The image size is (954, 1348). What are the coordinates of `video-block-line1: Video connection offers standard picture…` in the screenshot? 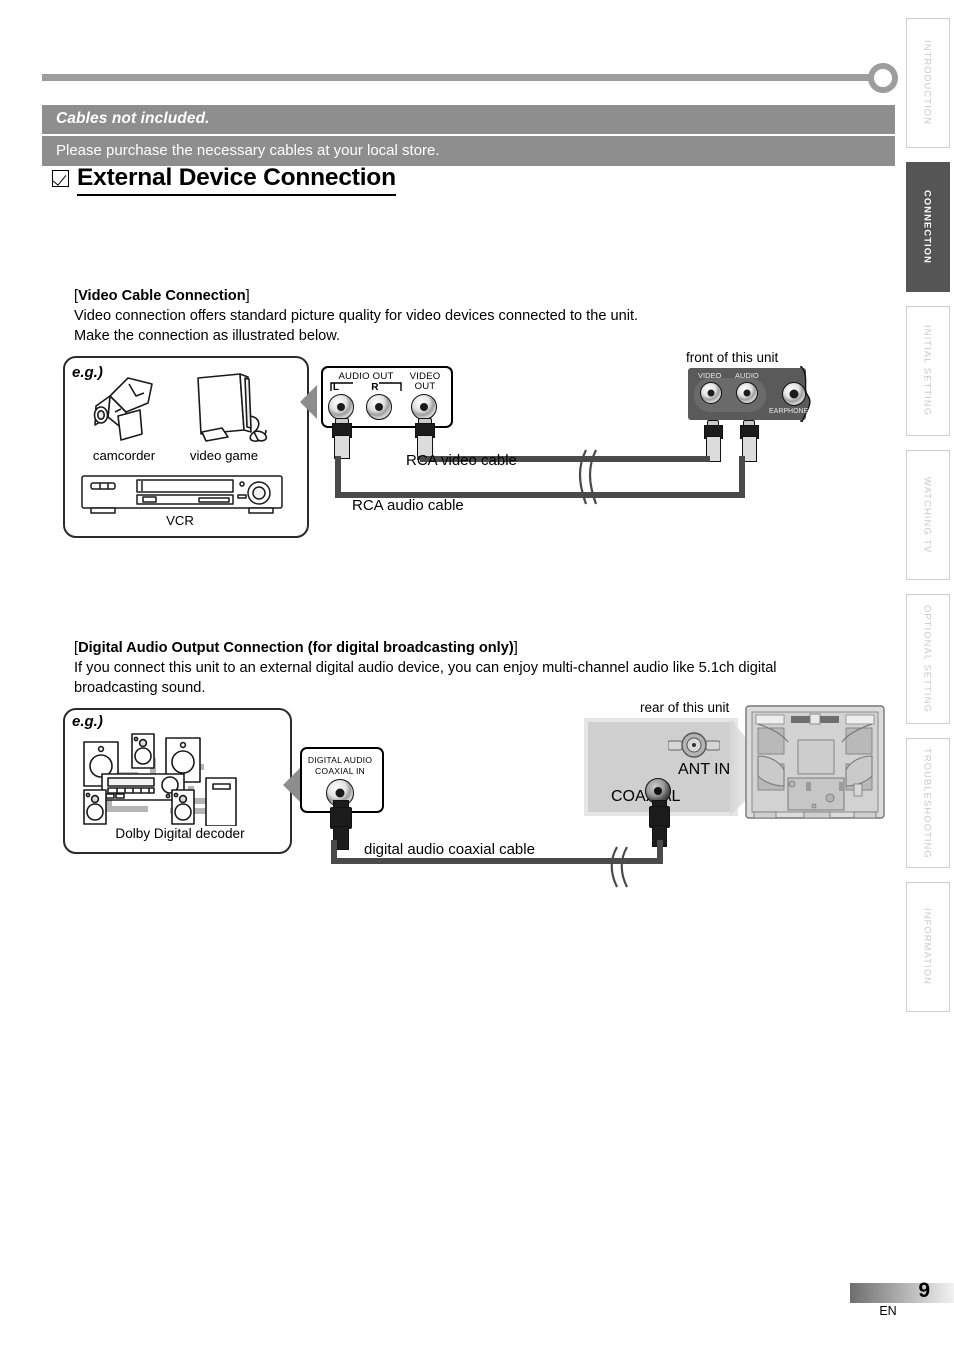 It's located at (356, 316).